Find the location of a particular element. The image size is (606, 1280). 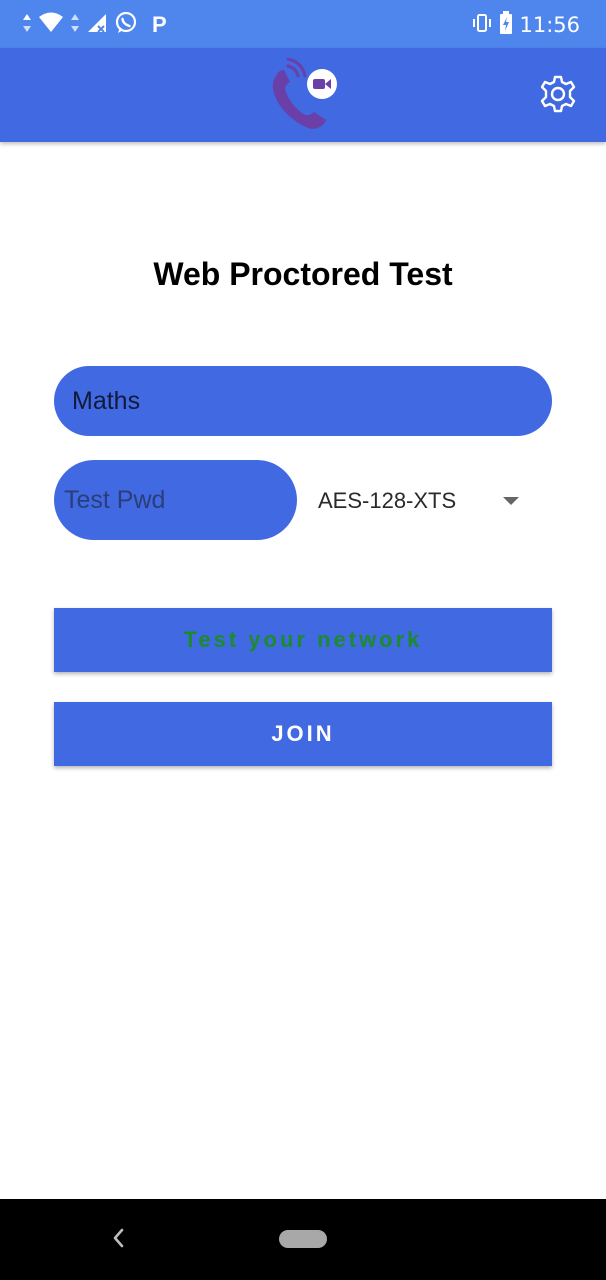

whatsapp-icon is located at coordinates (126, 25).